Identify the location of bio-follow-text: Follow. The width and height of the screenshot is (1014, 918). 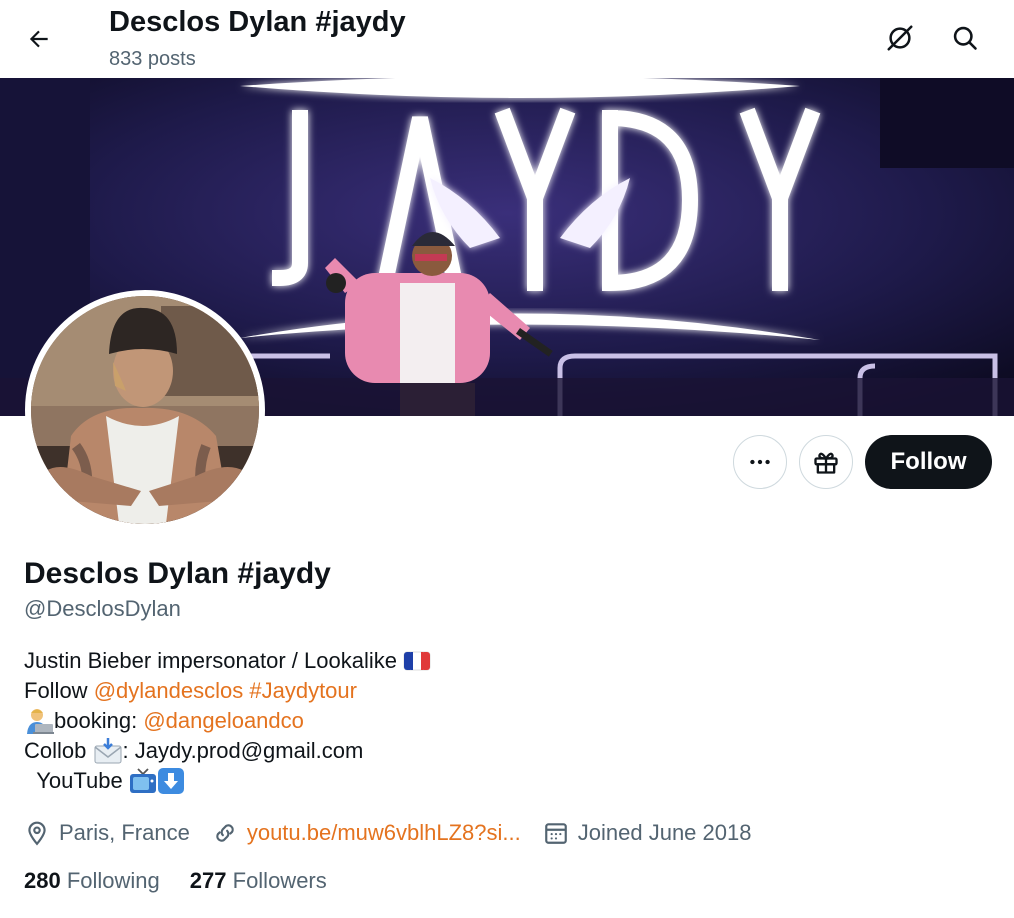
(56, 690).